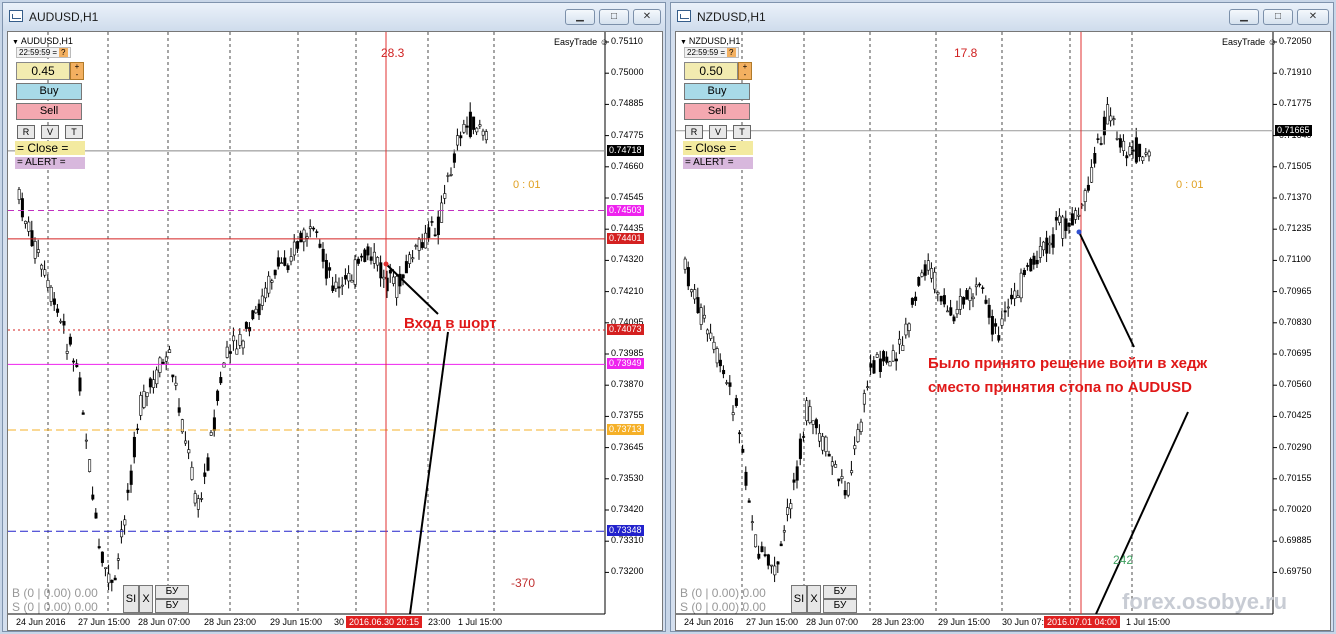 This screenshot has width=1336, height=634. I want to click on hedge-annotation-line2: сместо принятия стопа по AUDUSD, so click(1060, 387).